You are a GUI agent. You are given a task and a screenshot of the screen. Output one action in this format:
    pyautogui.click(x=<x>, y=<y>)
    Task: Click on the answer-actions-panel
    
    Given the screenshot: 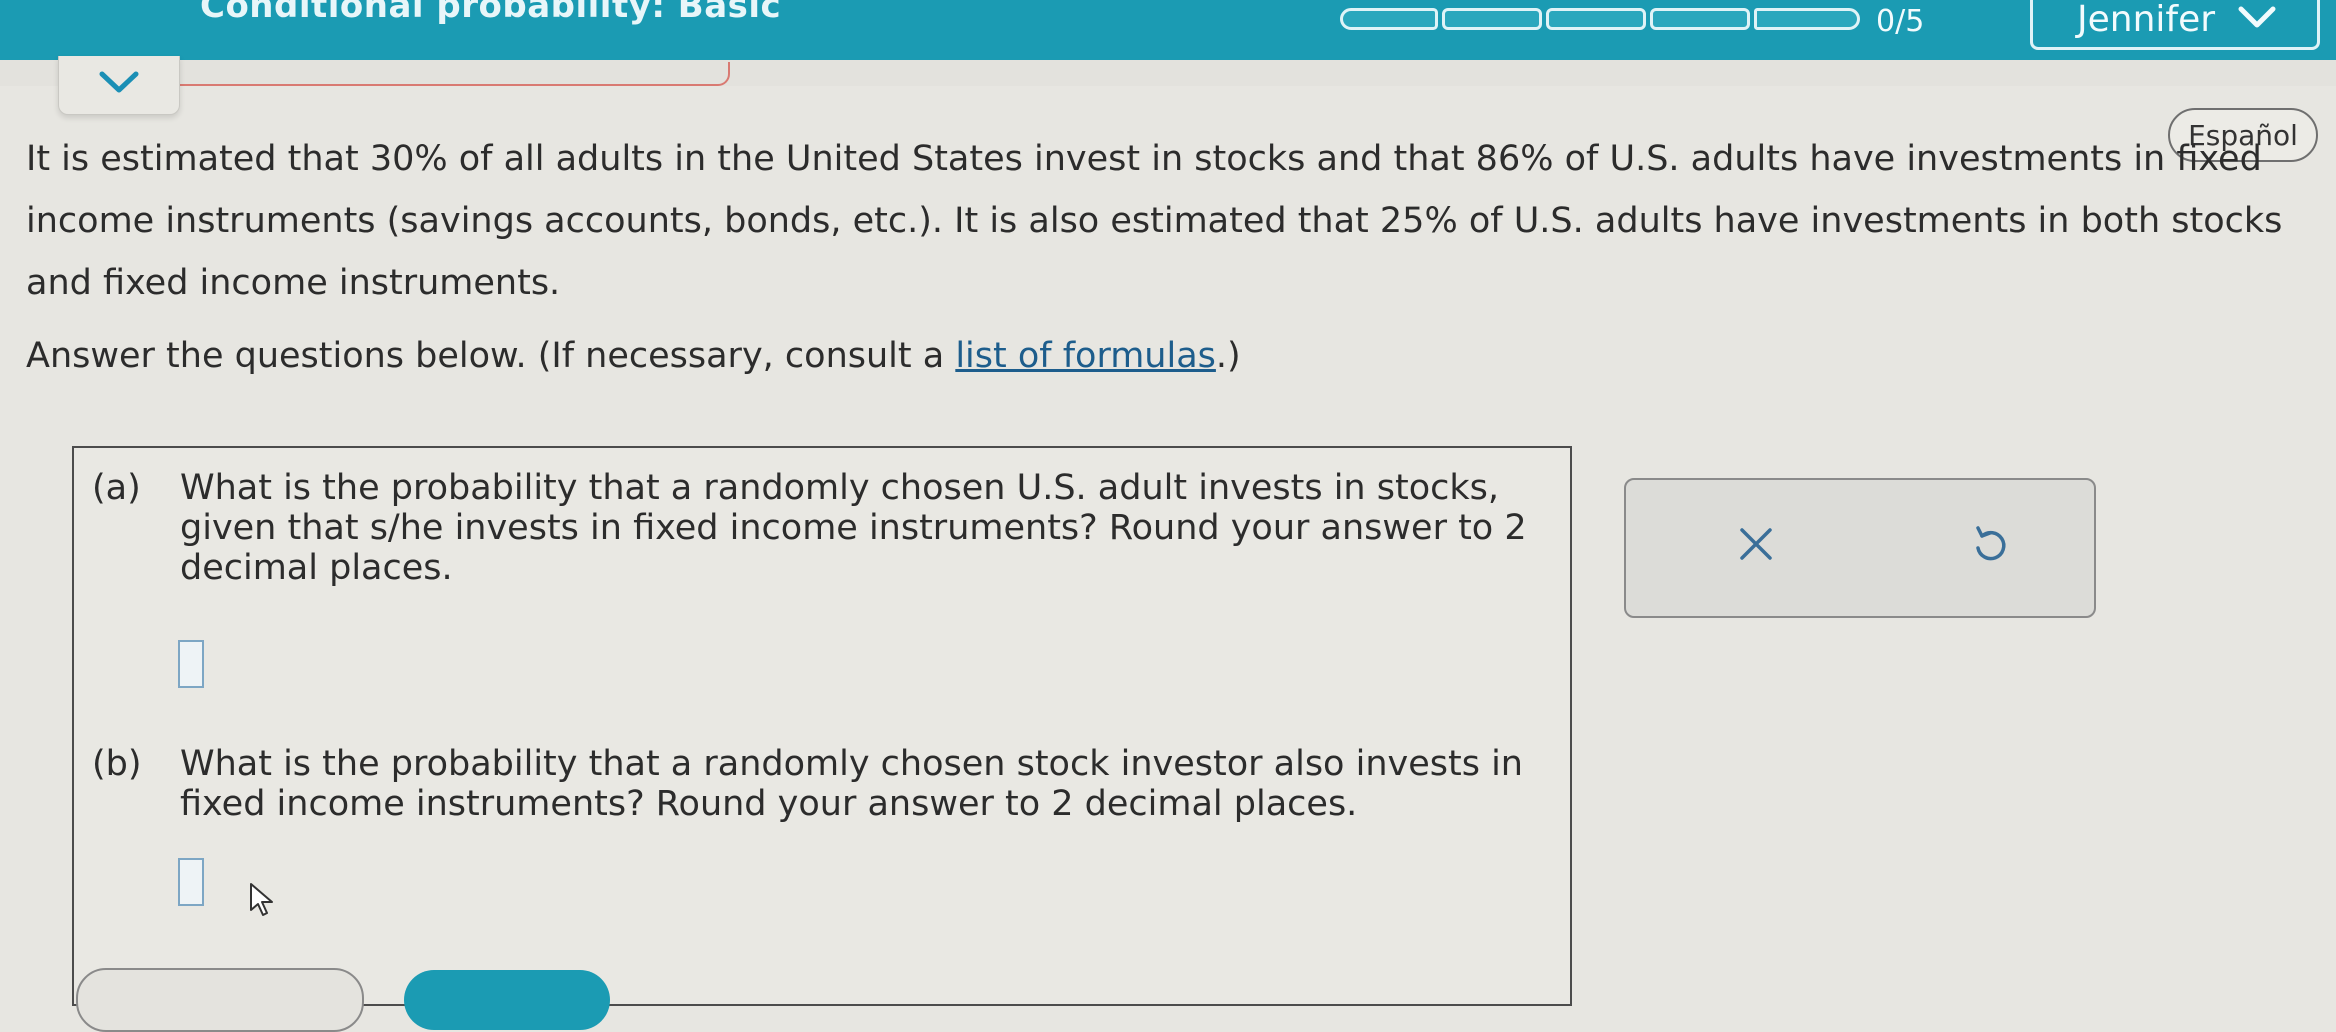 What is the action you would take?
    pyautogui.click(x=1860, y=548)
    